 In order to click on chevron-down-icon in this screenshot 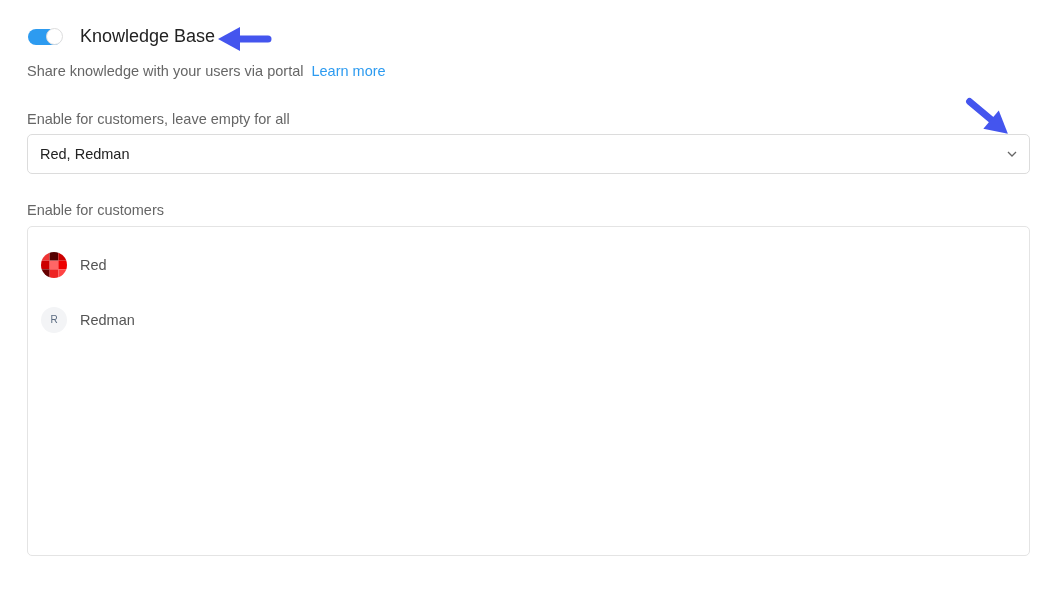, I will do `click(1012, 154)`.